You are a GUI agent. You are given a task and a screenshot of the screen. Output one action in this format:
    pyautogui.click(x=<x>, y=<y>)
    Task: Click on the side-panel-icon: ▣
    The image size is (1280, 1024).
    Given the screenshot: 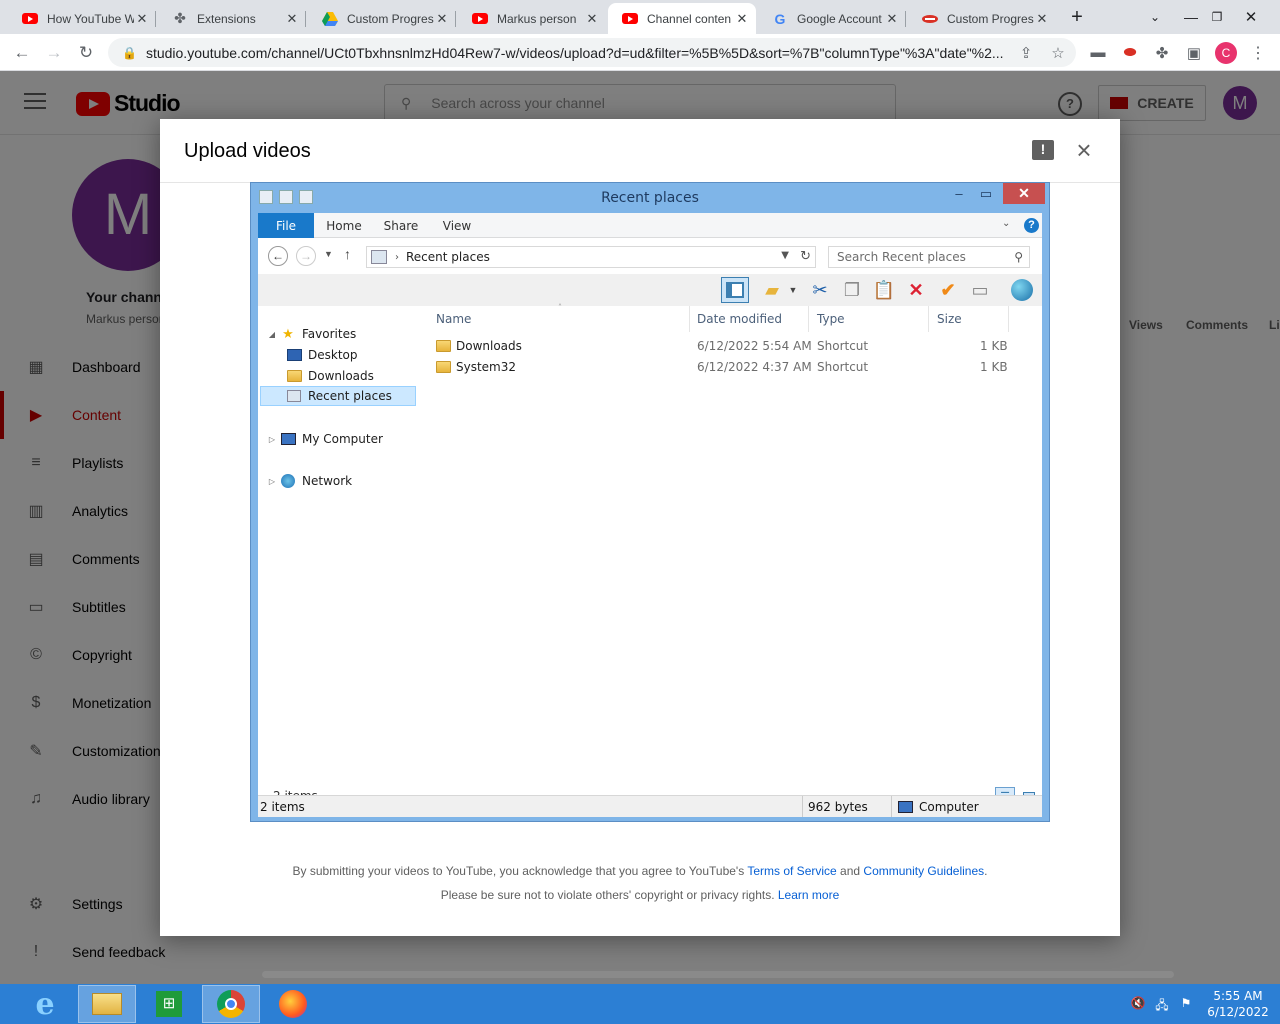 What is the action you would take?
    pyautogui.click(x=1194, y=52)
    